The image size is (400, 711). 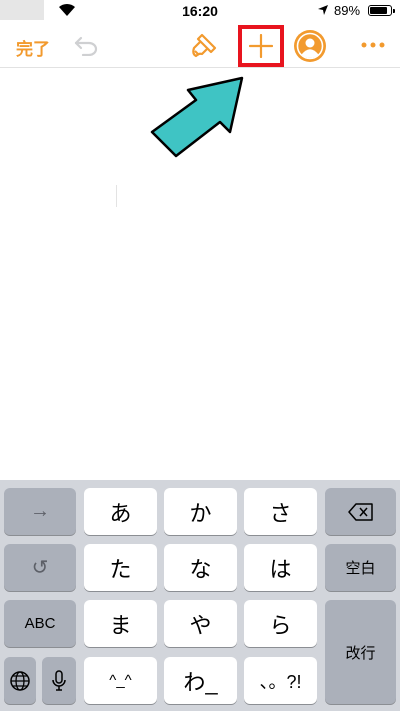 I want to click on undo-icon, so click(x=87, y=45).